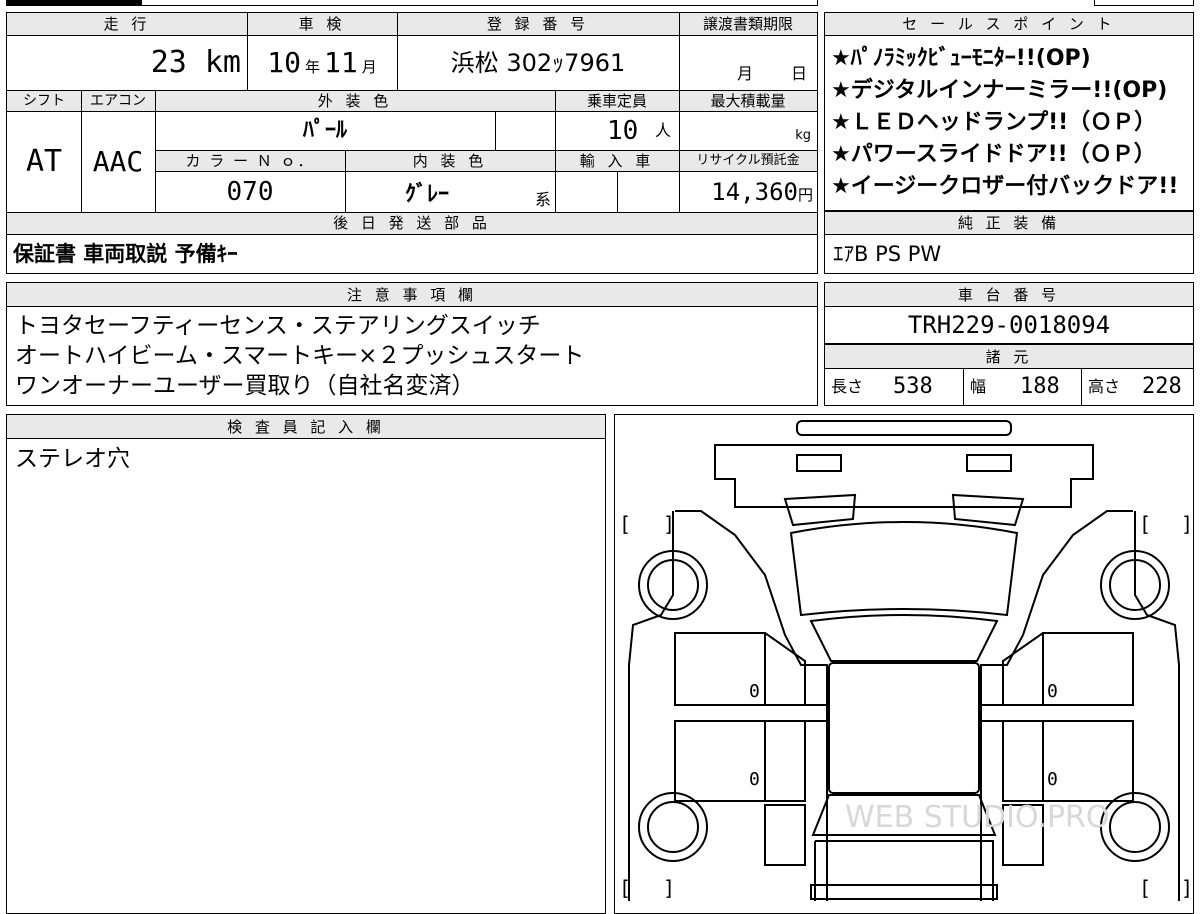  Describe the element at coordinates (44, 101) in the screenshot. I see `shift-header: シフト` at that location.